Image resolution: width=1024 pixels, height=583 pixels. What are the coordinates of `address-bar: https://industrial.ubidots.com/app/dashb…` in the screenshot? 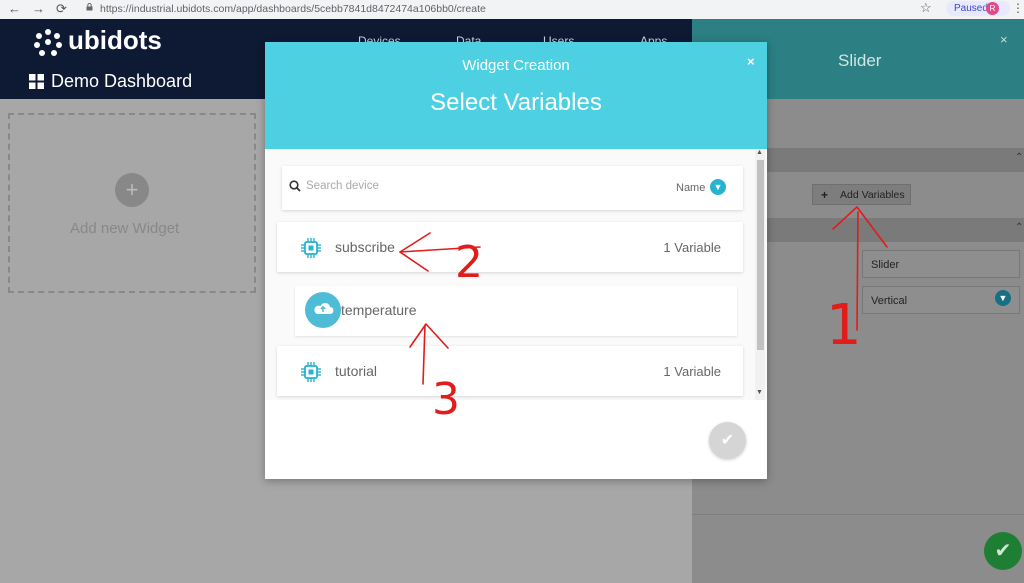 It's located at (293, 9).